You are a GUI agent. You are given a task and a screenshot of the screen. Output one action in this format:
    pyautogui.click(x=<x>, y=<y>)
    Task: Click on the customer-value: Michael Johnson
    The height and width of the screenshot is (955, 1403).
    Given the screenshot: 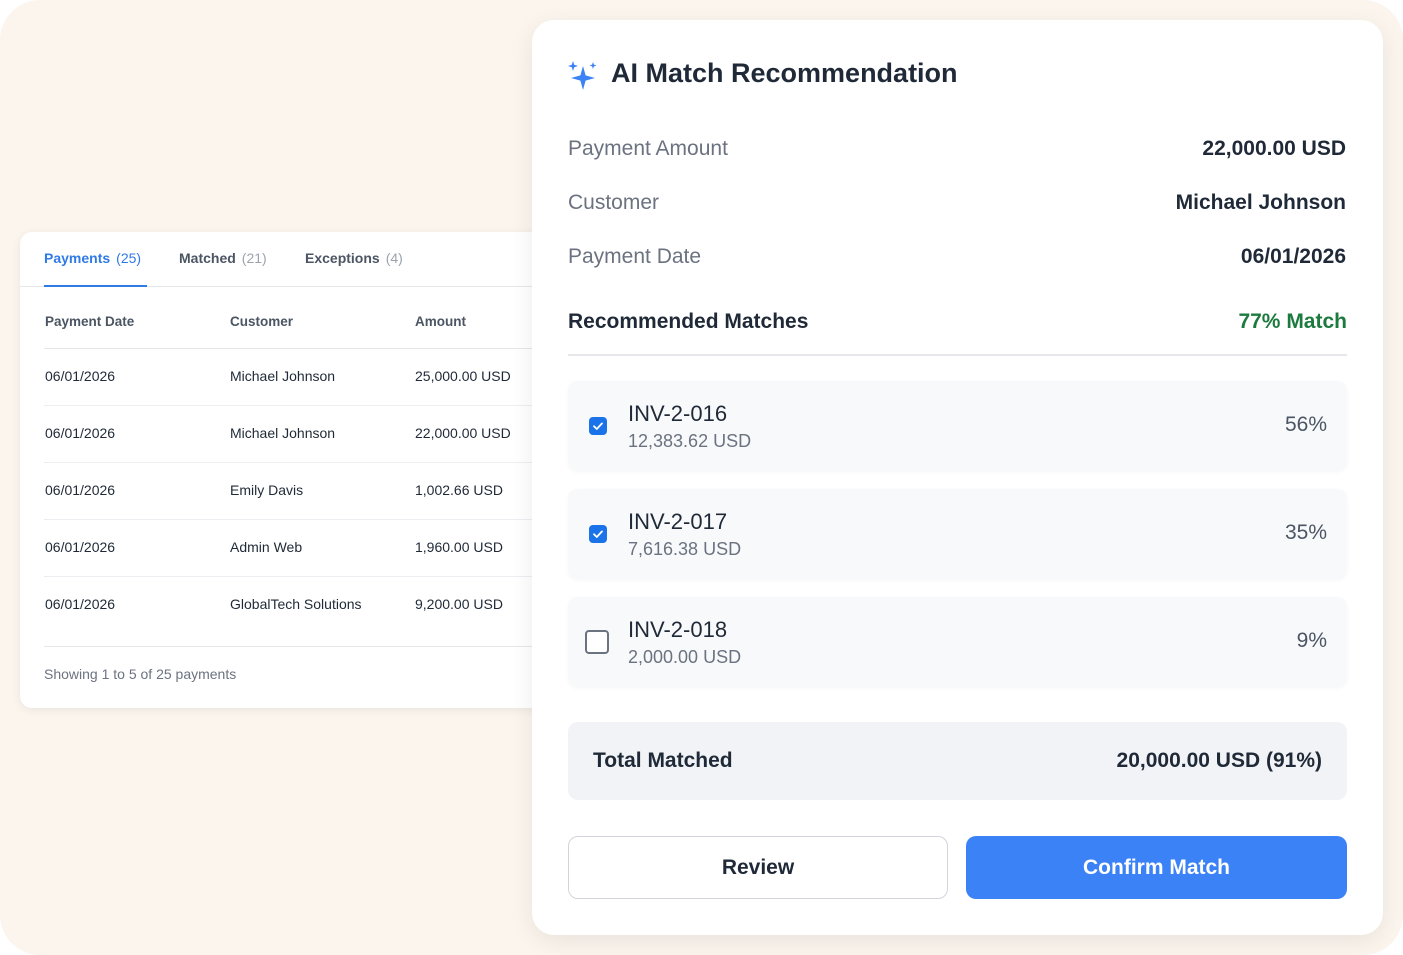 What is the action you would take?
    pyautogui.click(x=1260, y=202)
    